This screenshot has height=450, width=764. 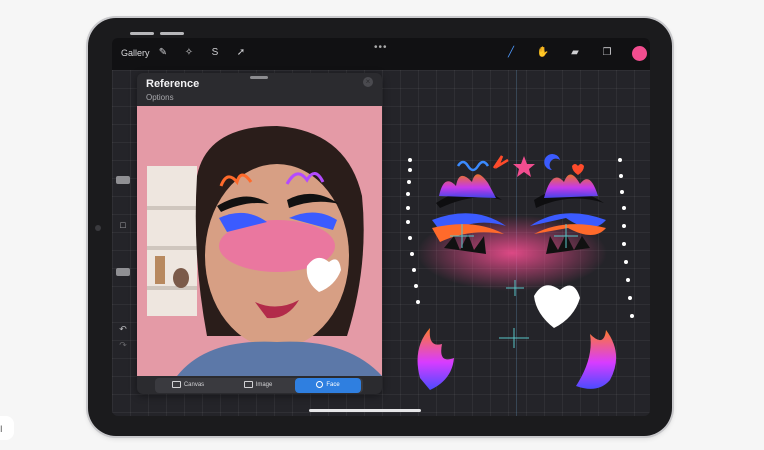 I want to click on layers-icon: ❐, so click(x=607, y=53).